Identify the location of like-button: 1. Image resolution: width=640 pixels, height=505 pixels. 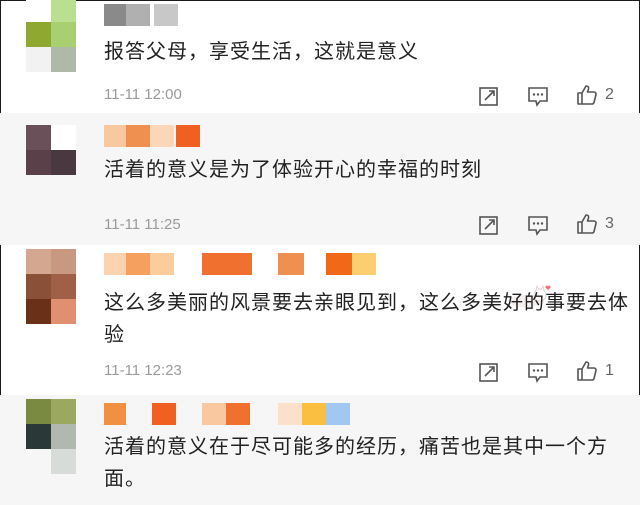
(594, 371).